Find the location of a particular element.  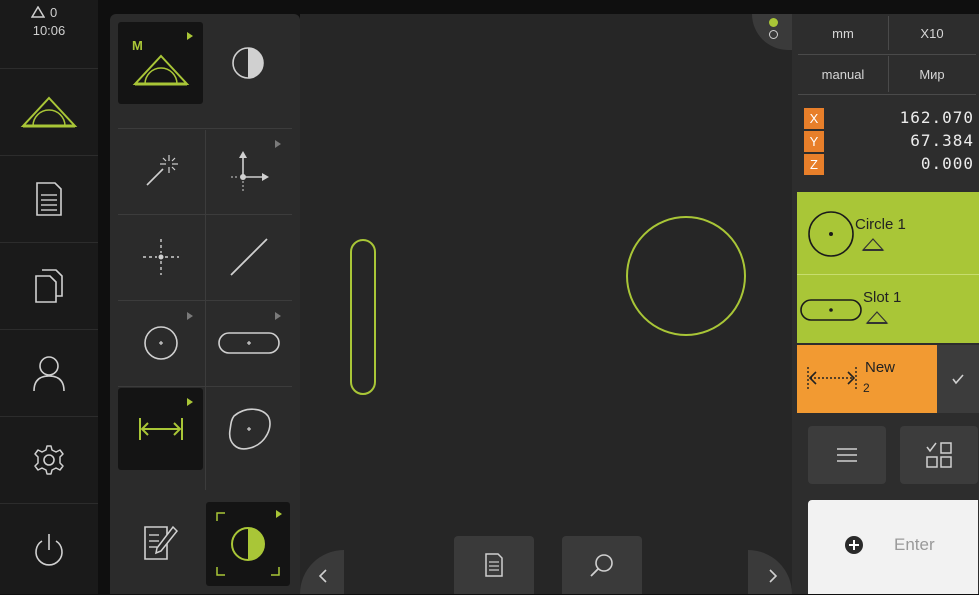

clock: 10:06 is located at coordinates (49, 30).